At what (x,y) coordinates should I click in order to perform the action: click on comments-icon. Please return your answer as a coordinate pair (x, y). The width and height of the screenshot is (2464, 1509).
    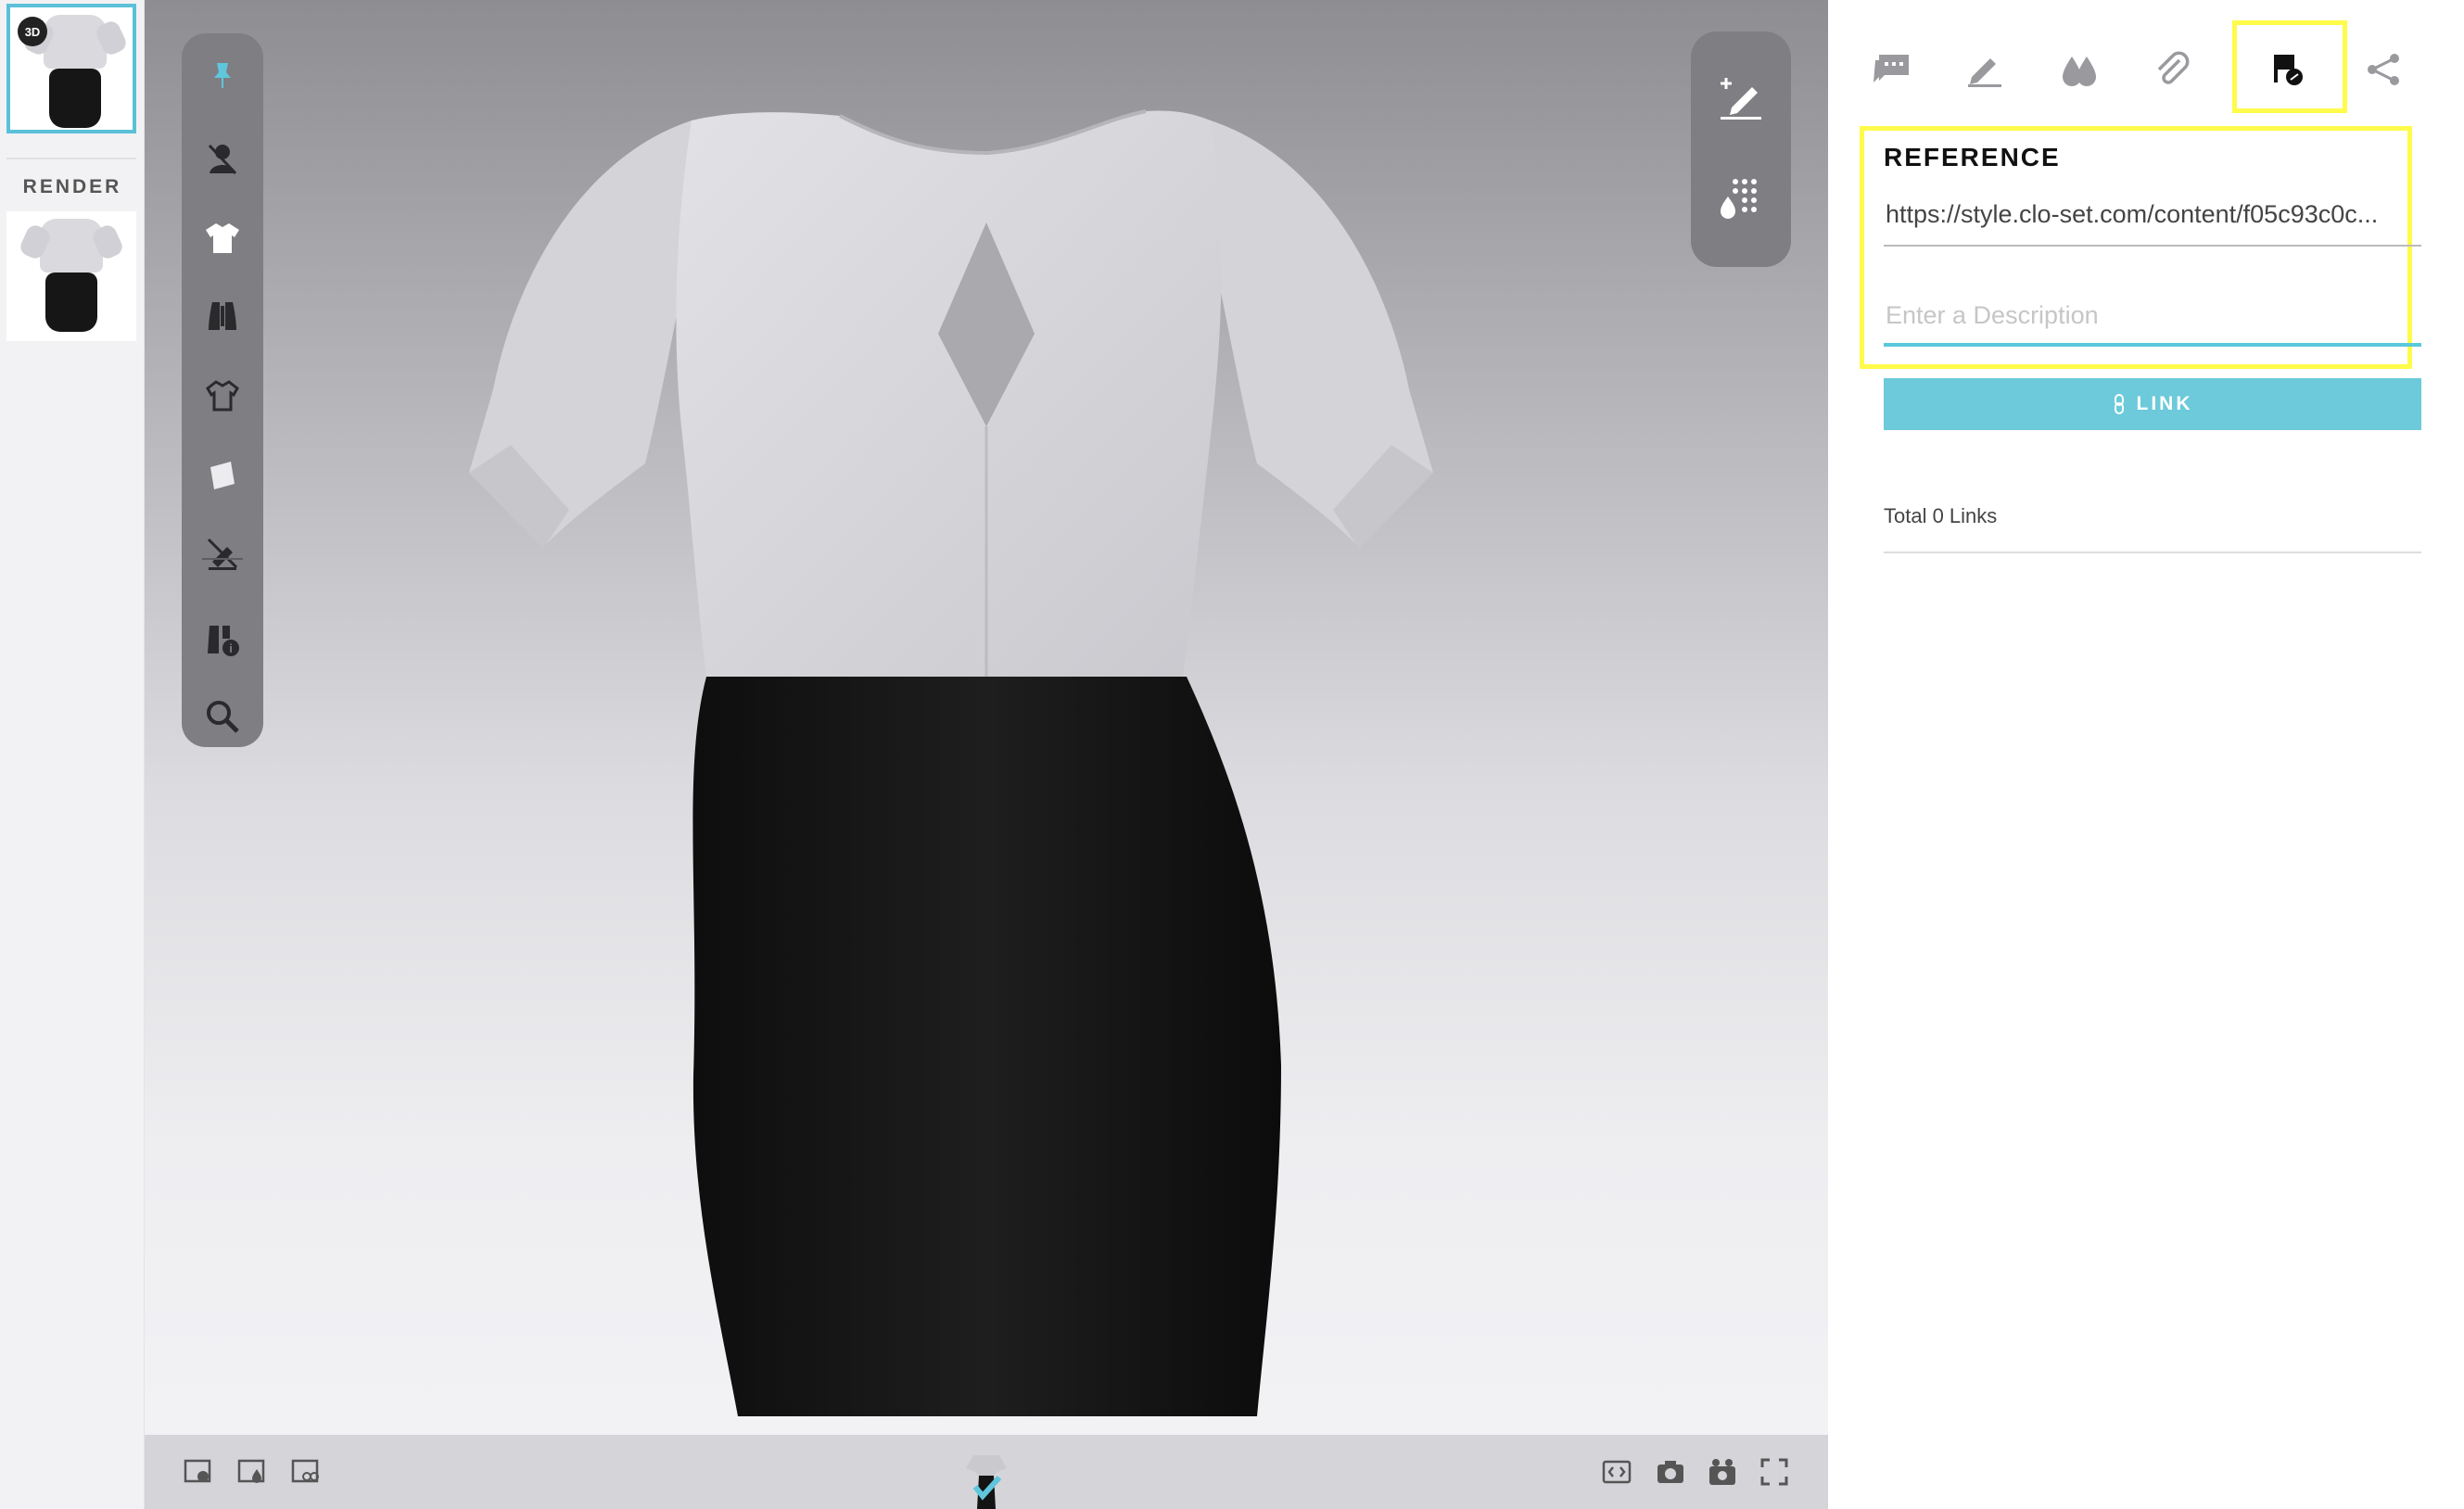
    Looking at the image, I should click on (1892, 69).